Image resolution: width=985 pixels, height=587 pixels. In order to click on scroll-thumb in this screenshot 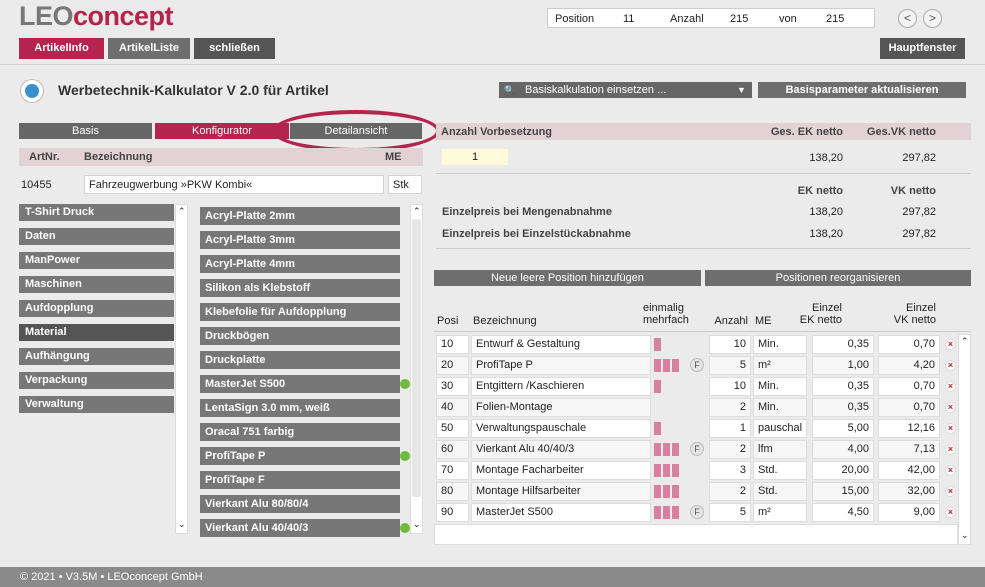, I will do `click(416, 358)`.